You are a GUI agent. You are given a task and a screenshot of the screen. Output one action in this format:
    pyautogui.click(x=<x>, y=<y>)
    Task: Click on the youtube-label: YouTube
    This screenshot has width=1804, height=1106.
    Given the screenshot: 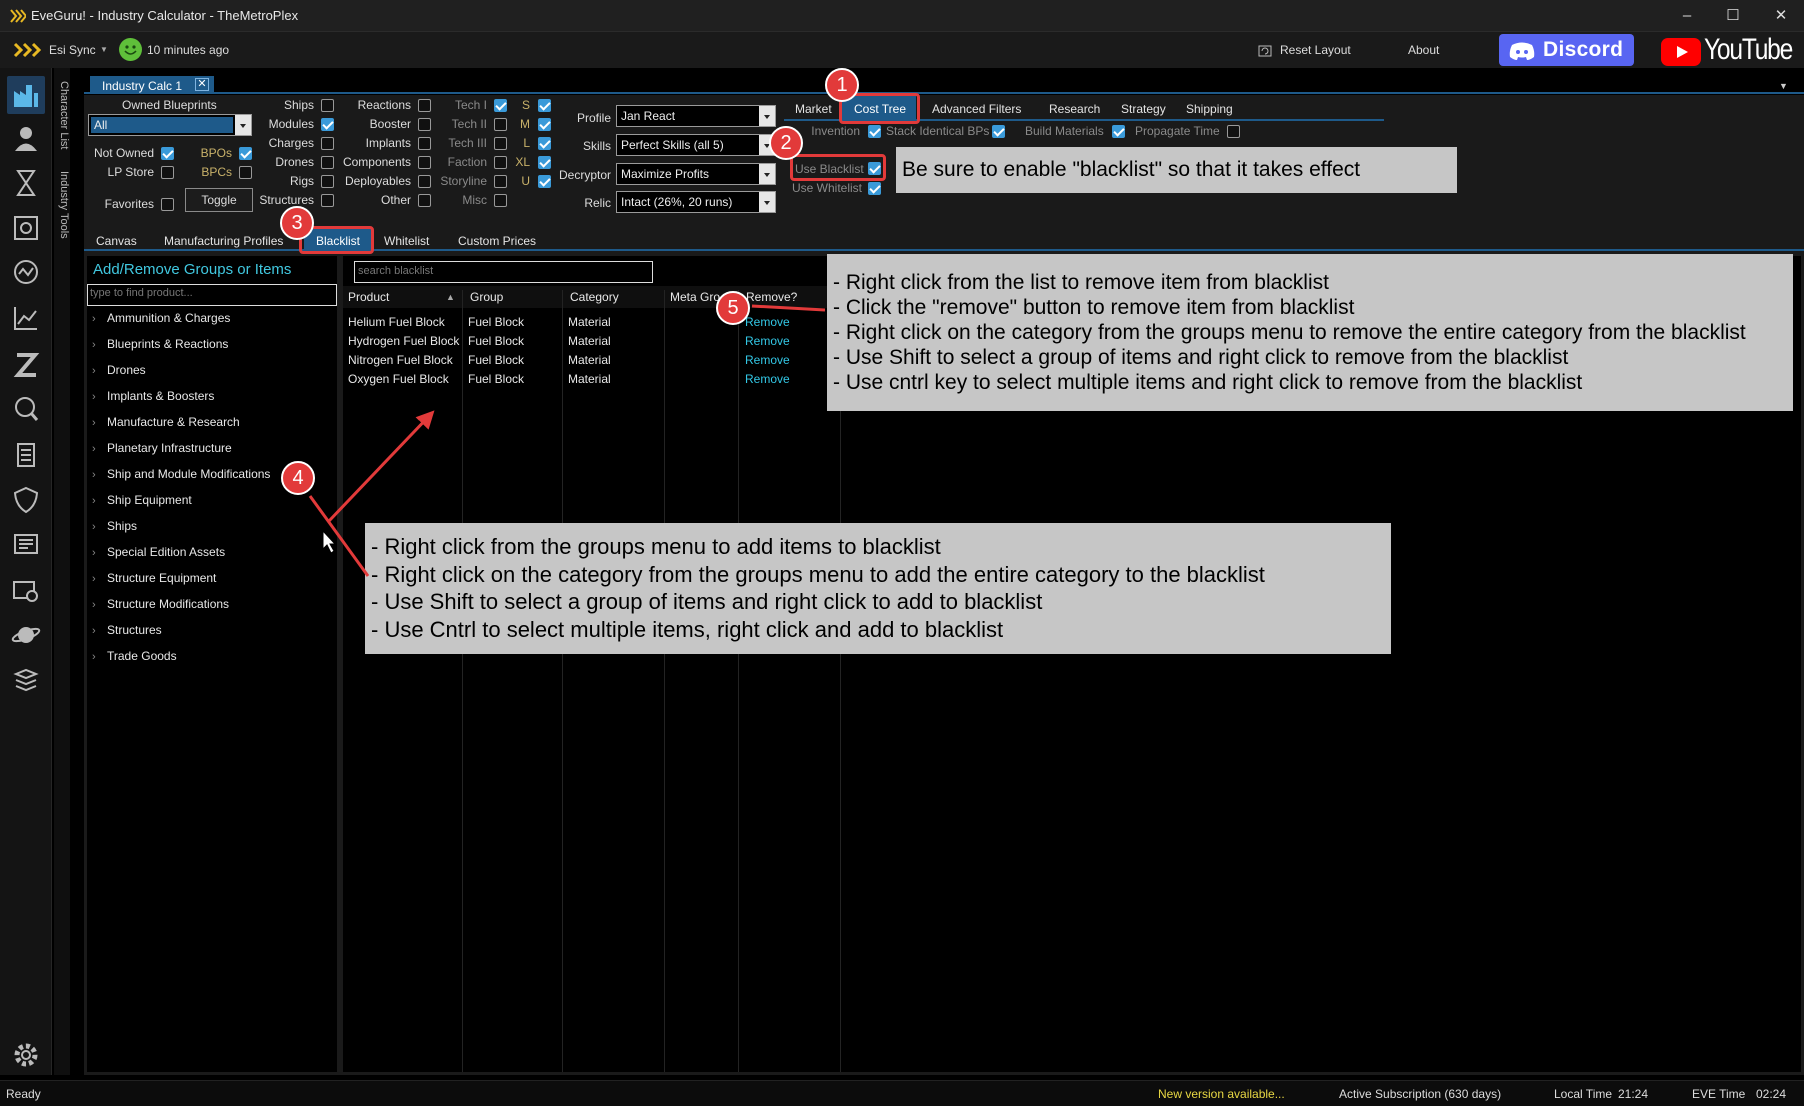 What is the action you would take?
    pyautogui.click(x=1748, y=50)
    